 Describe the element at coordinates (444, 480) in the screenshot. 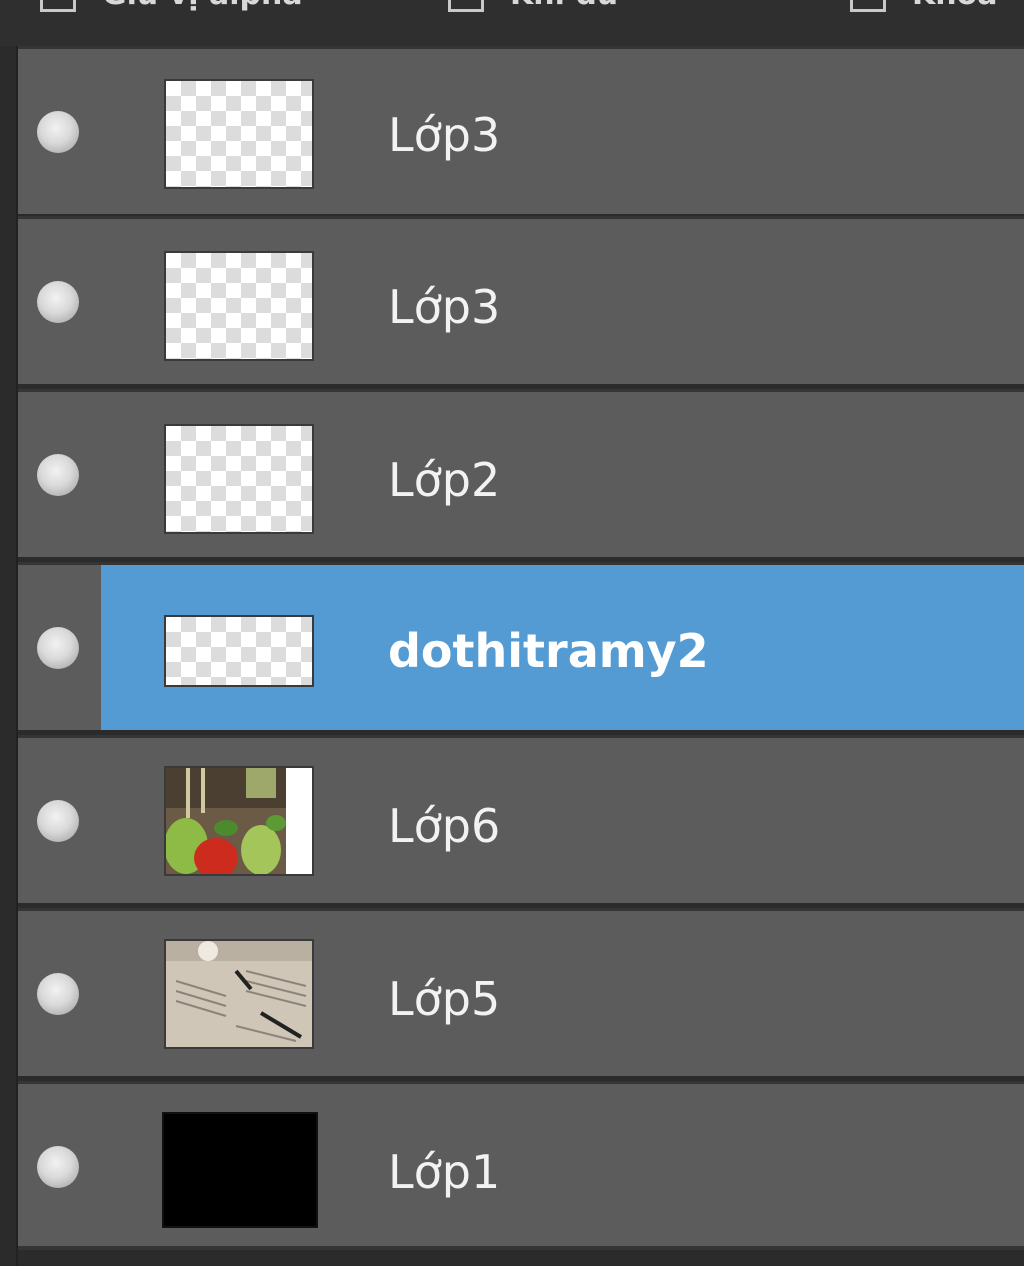

I see `layer-name: Lớp2` at that location.